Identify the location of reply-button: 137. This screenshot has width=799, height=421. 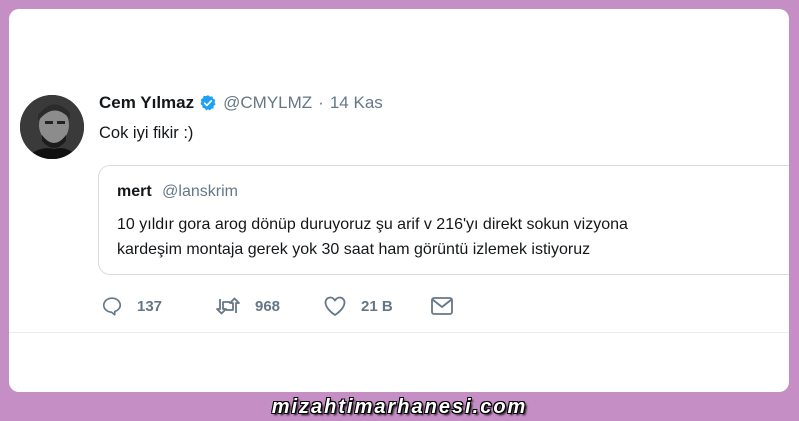
(158, 306).